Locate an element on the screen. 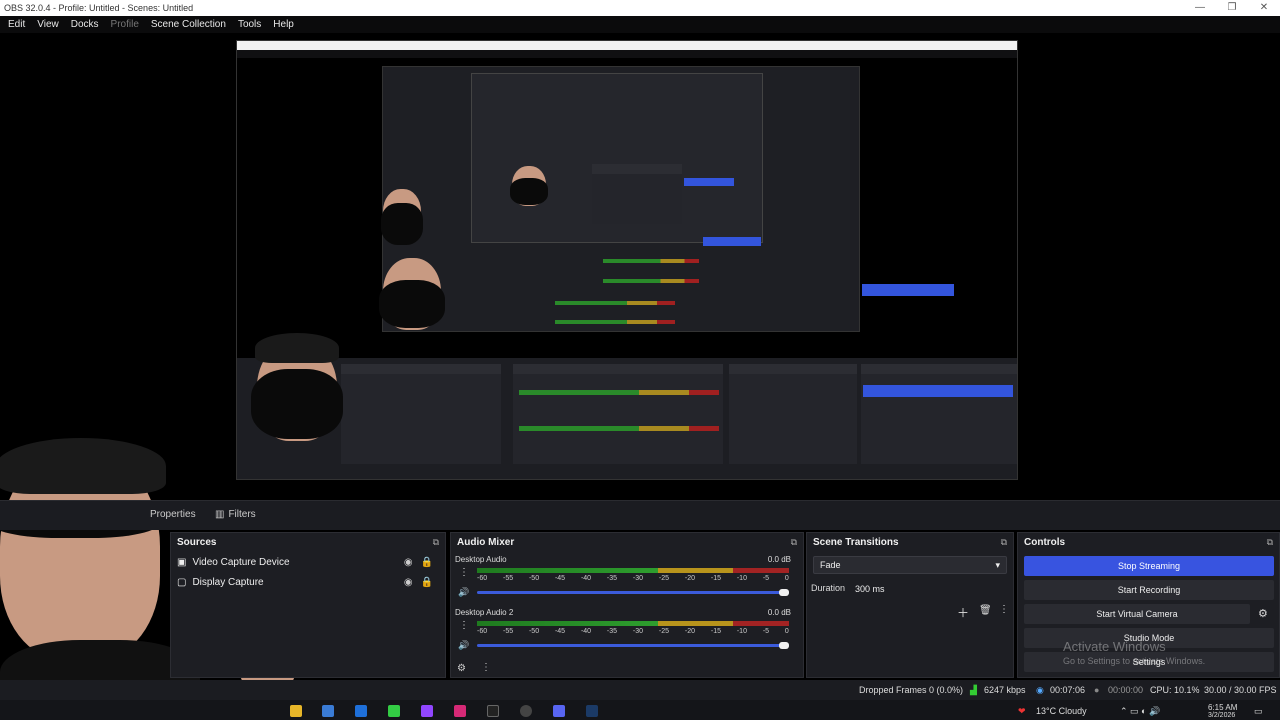 The image size is (1280, 720). trash-icon: 🗑 is located at coordinates (985, 610).